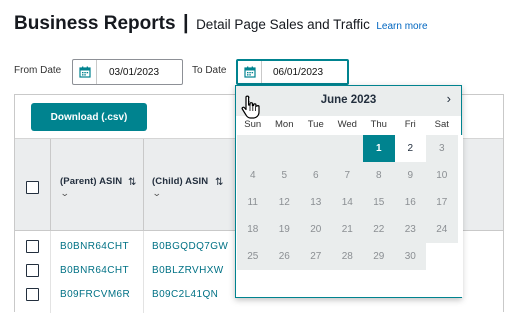 The width and height of the screenshot is (512, 313). I want to click on learn-more-link: Learn more, so click(401, 26).